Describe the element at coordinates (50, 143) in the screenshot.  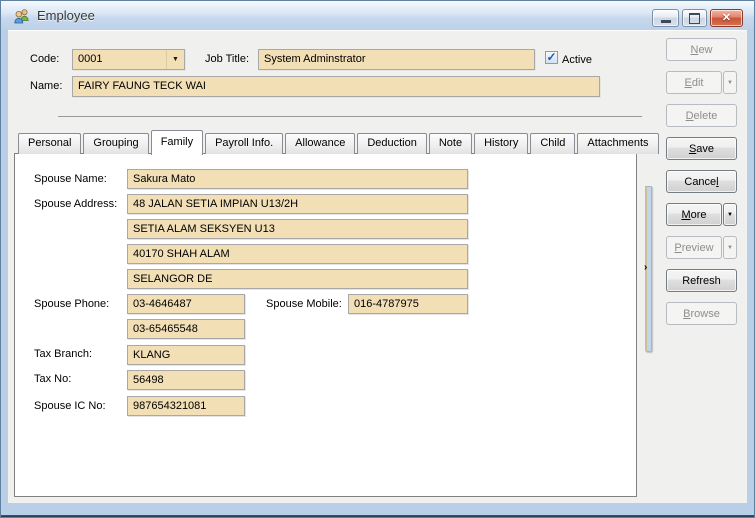
I see `tab-personal: Personal` at that location.